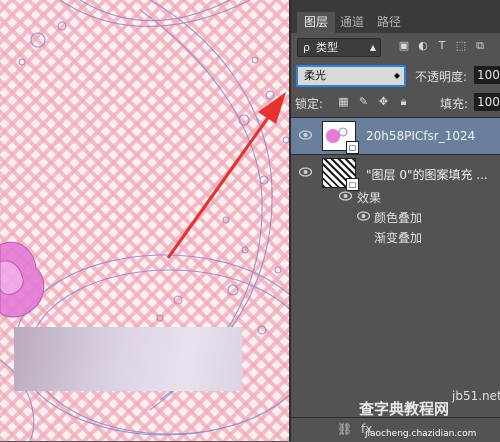  I want to click on blend-row: 柔光 ◆ 不透明度: 100, so click(395, 75).